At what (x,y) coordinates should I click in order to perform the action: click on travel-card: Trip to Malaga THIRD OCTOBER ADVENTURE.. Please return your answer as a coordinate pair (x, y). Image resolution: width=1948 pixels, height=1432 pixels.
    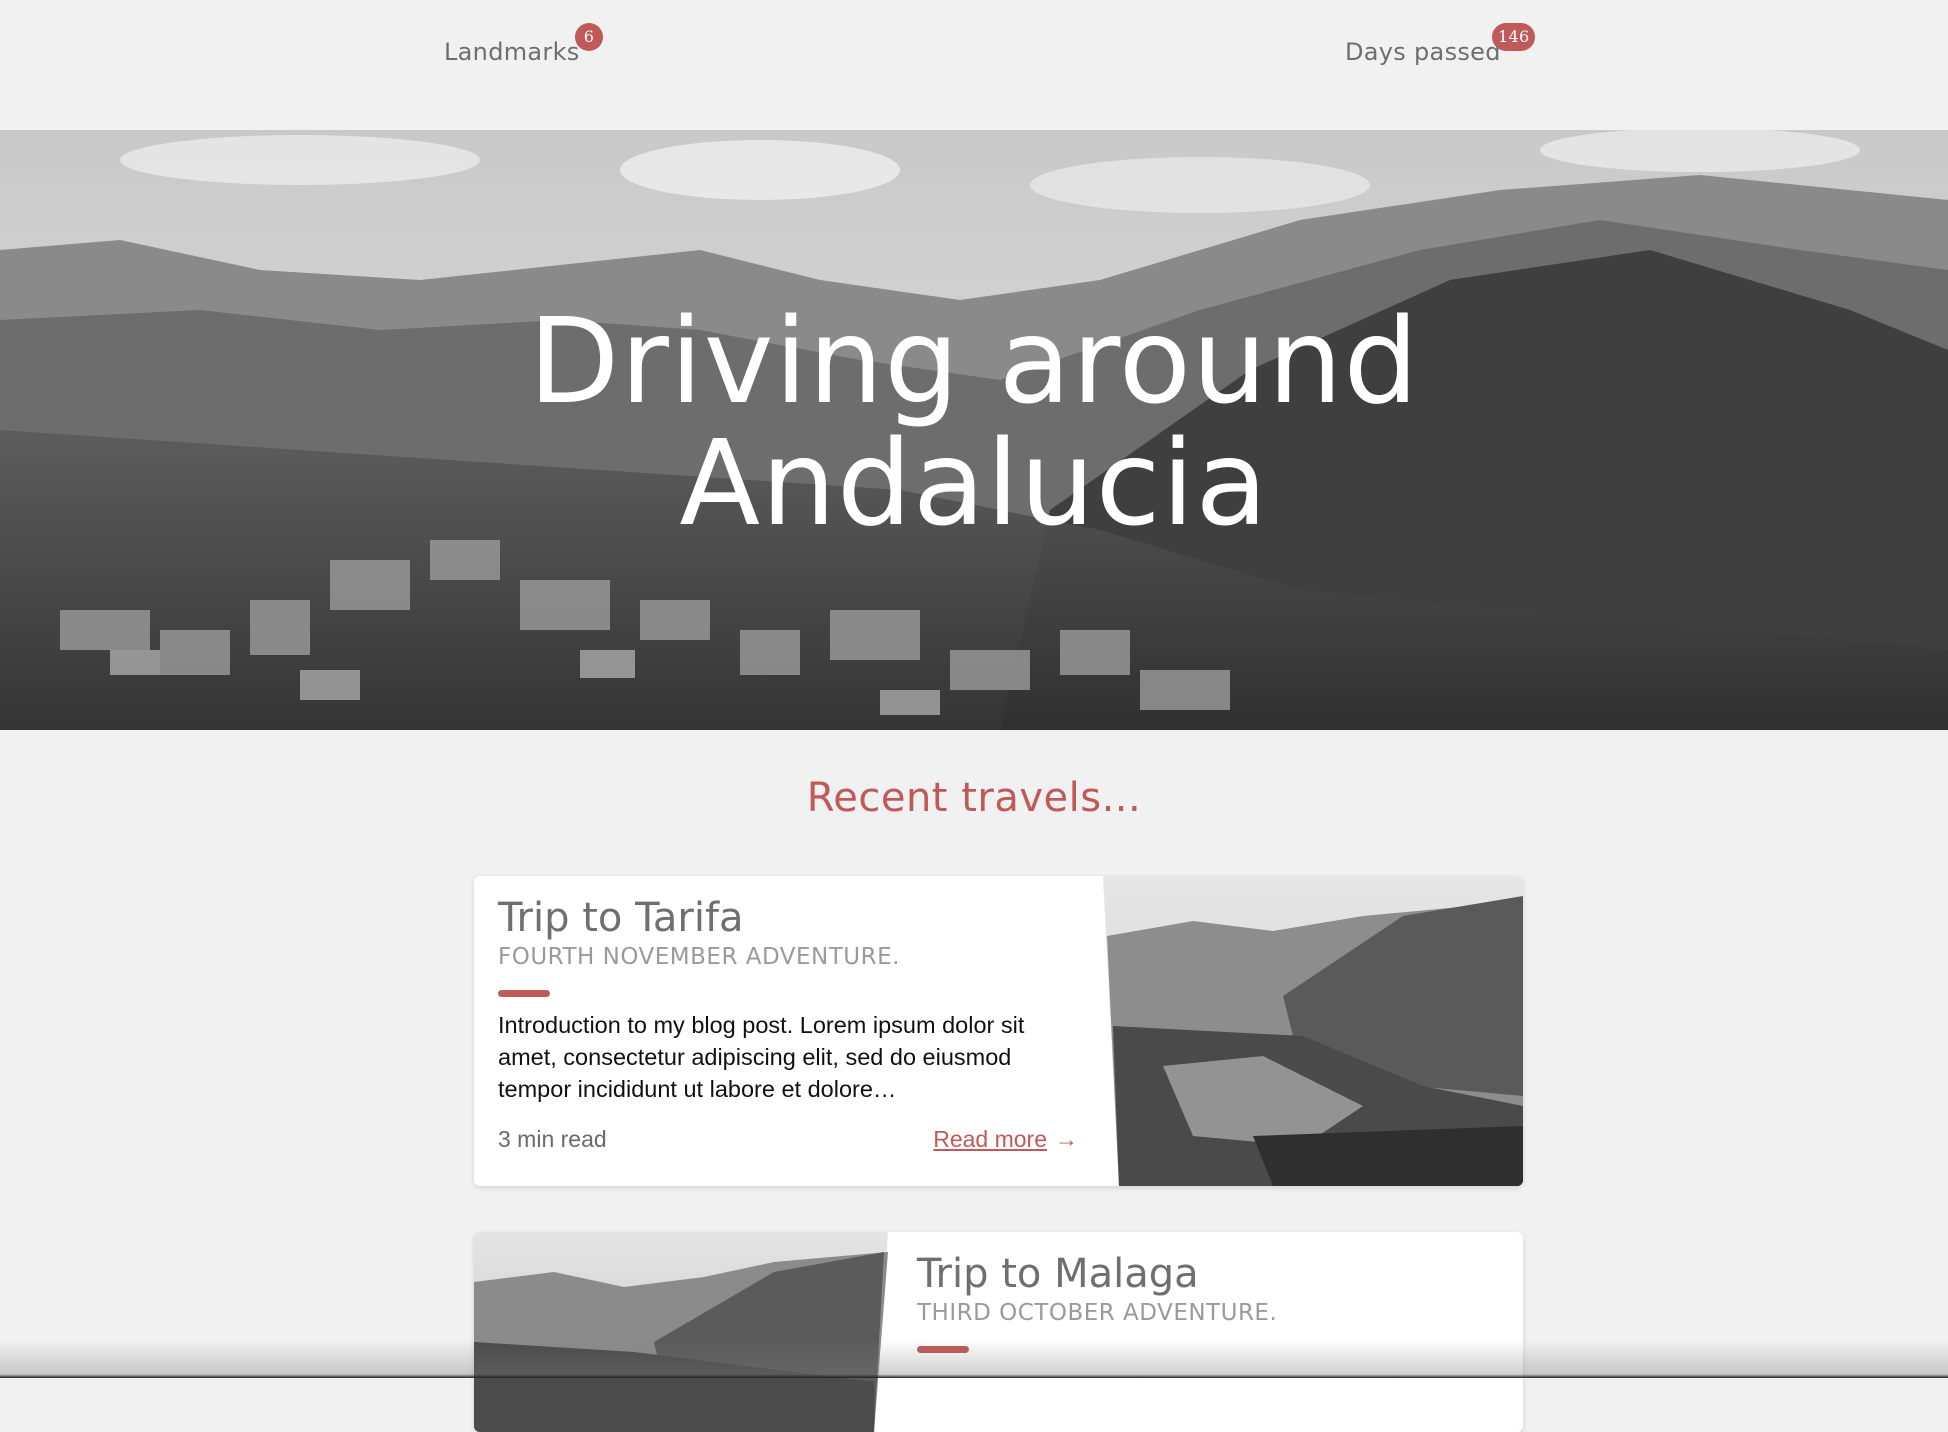
    Looking at the image, I should click on (998, 1332).